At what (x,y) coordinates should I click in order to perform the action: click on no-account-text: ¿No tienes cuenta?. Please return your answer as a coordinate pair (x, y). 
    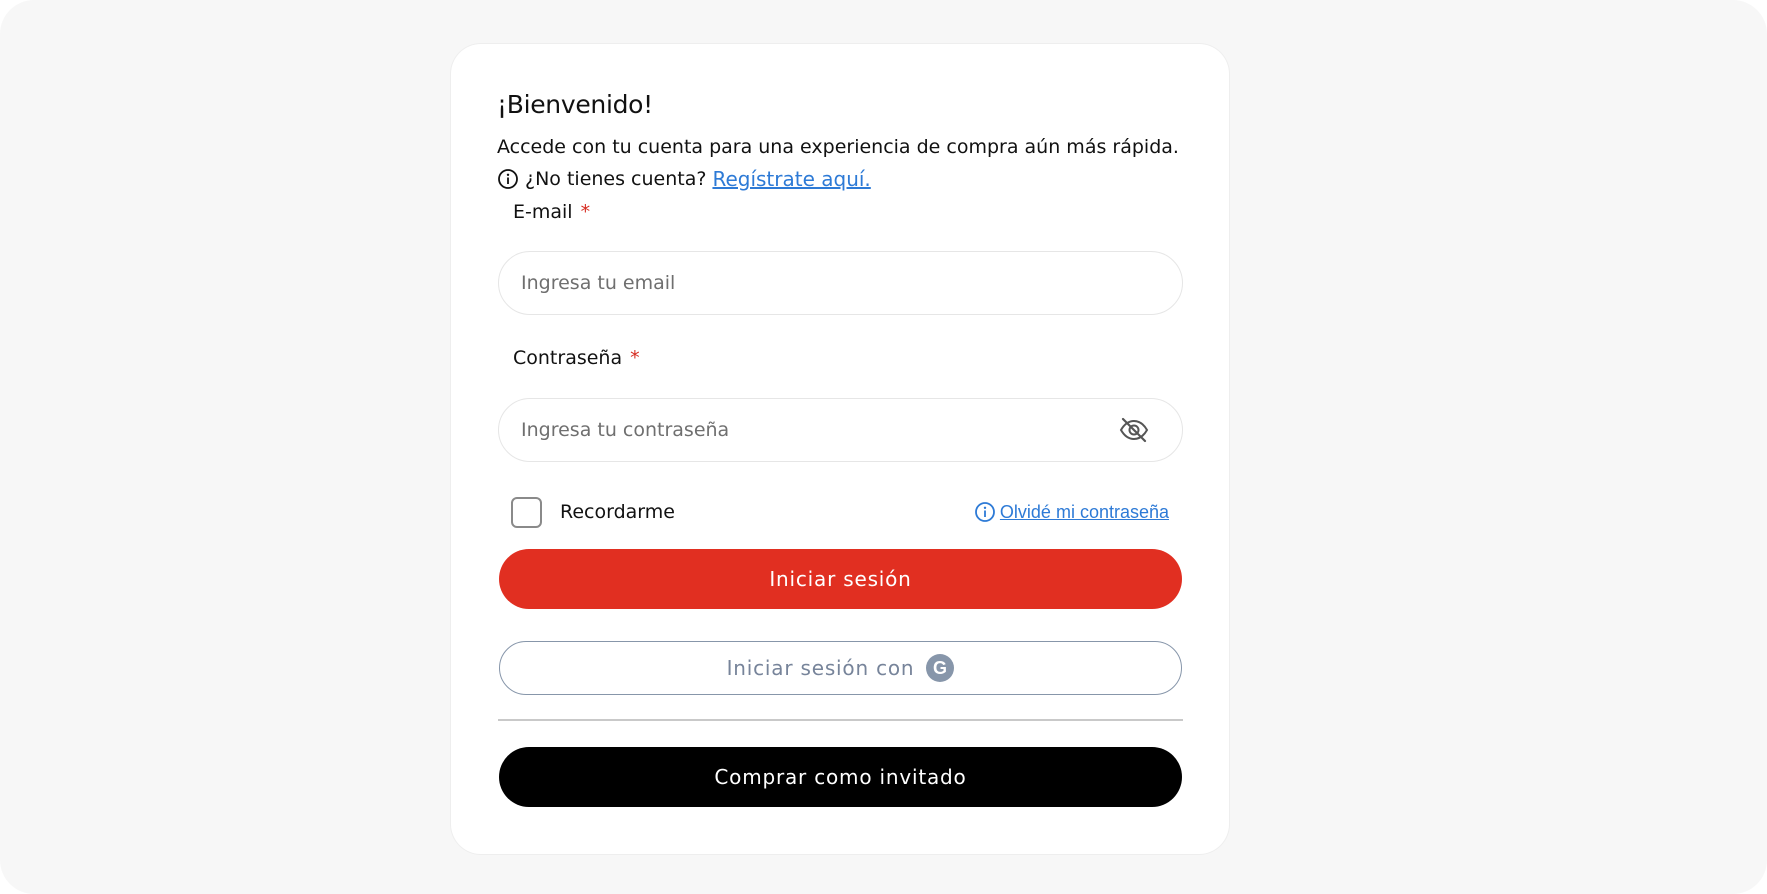
    Looking at the image, I should click on (616, 179).